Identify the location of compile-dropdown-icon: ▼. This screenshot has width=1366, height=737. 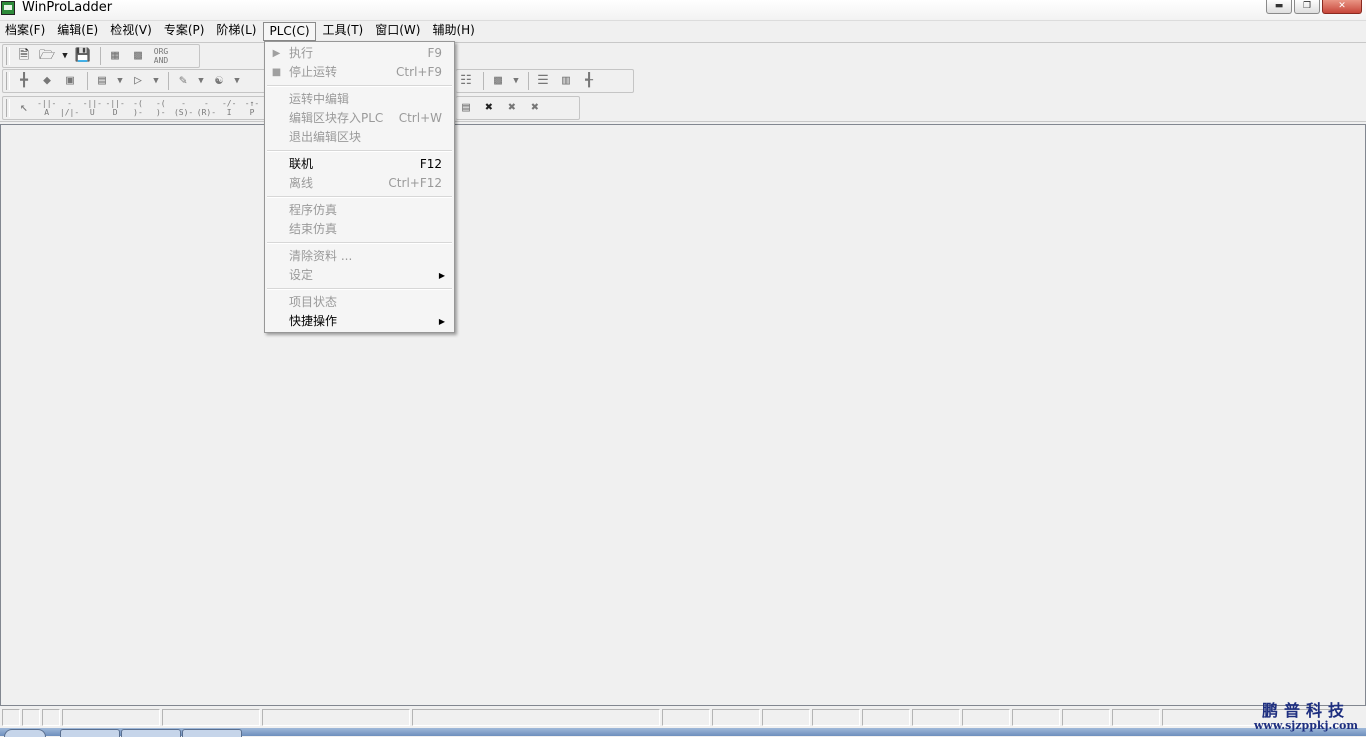
(516, 81).